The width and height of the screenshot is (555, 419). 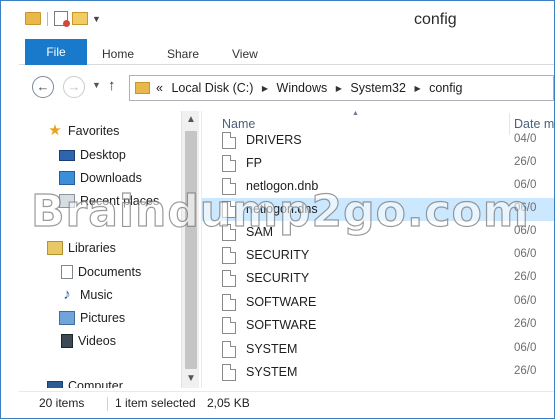 What do you see at coordinates (67, 155) in the screenshot?
I see `desktop-icon` at bounding box center [67, 155].